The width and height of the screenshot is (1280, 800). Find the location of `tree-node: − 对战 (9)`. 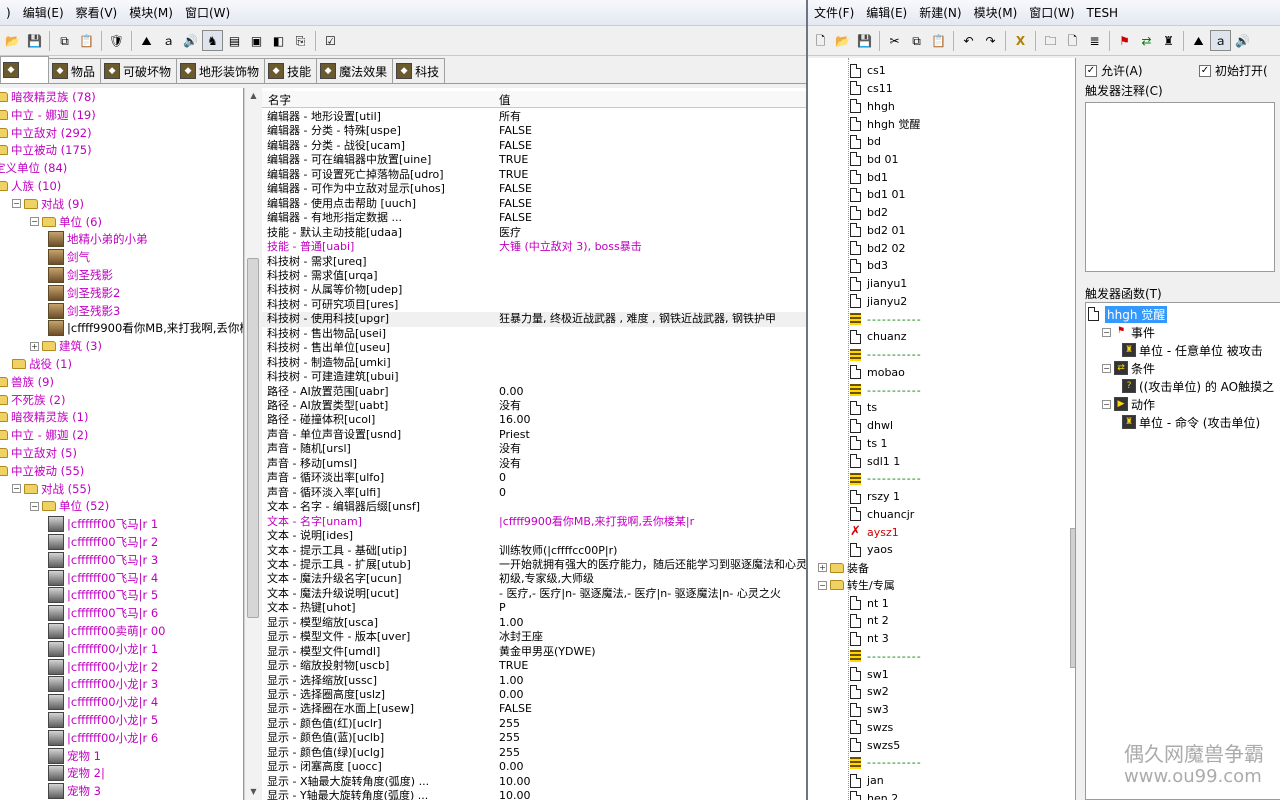

tree-node: − 对战 (9) is located at coordinates (48, 204).